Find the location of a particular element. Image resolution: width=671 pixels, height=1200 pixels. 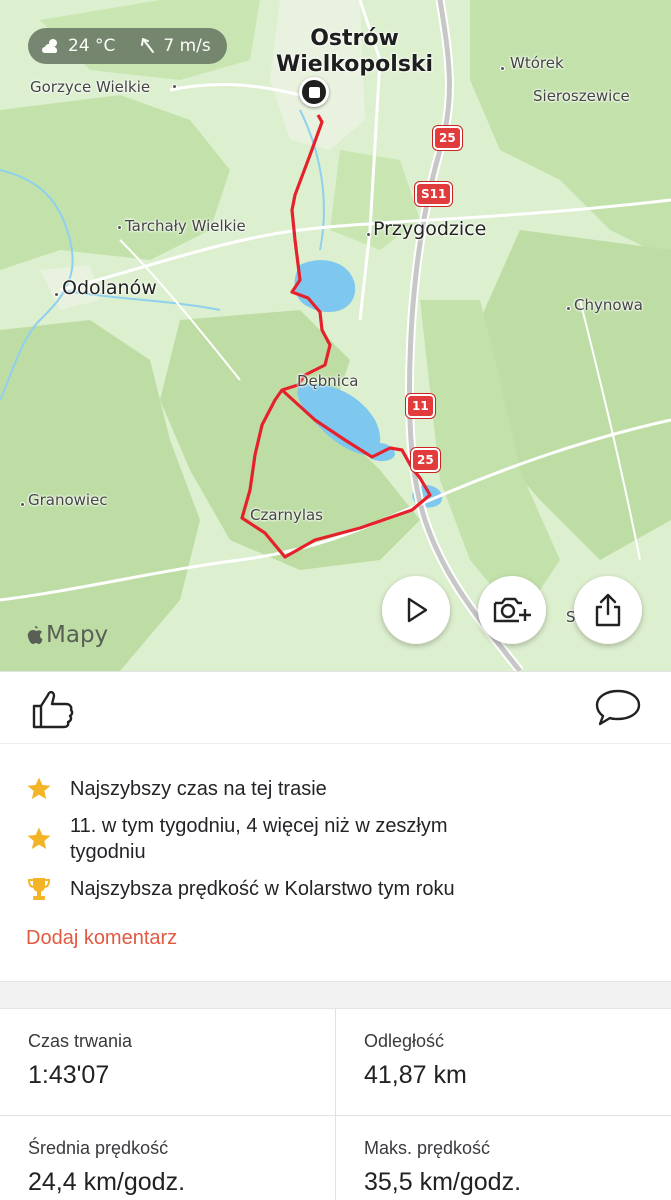

place-czarnylas: Czarnylas is located at coordinates (287, 515).